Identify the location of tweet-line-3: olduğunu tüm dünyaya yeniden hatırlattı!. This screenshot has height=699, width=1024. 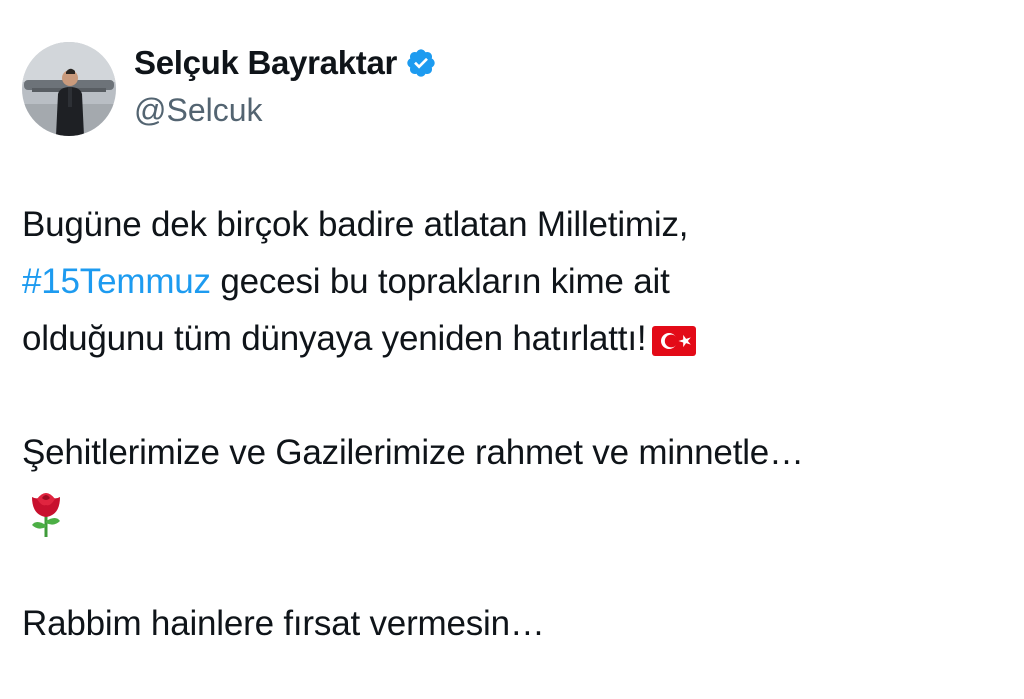
(512, 338).